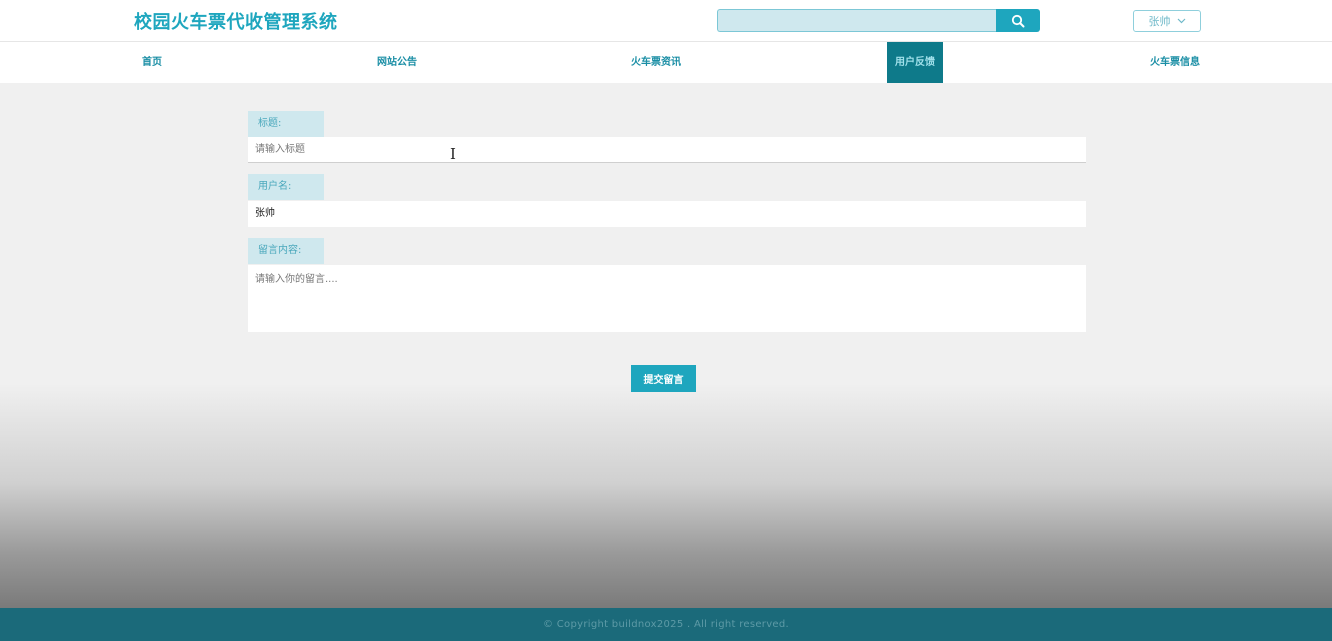  I want to click on chevron-down-icon, so click(1181, 21).